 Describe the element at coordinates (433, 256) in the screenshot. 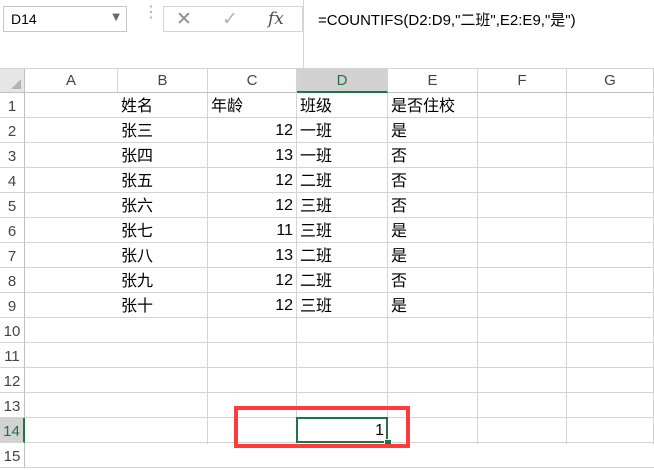

I see `cell-e7: 是` at that location.